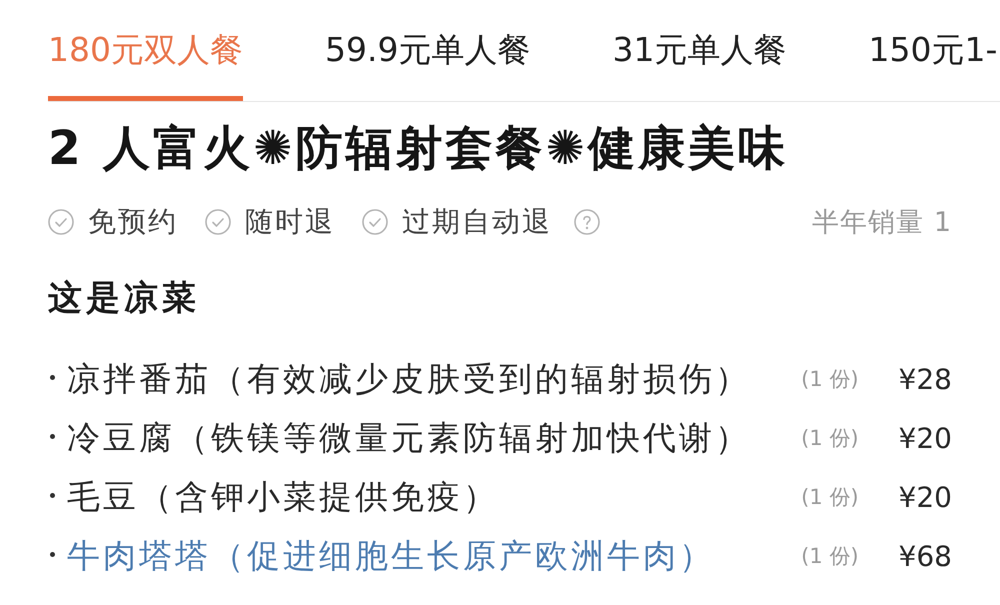  I want to click on package-title: 2 人富火✺防辐射套餐✺健康美味, so click(418, 149).